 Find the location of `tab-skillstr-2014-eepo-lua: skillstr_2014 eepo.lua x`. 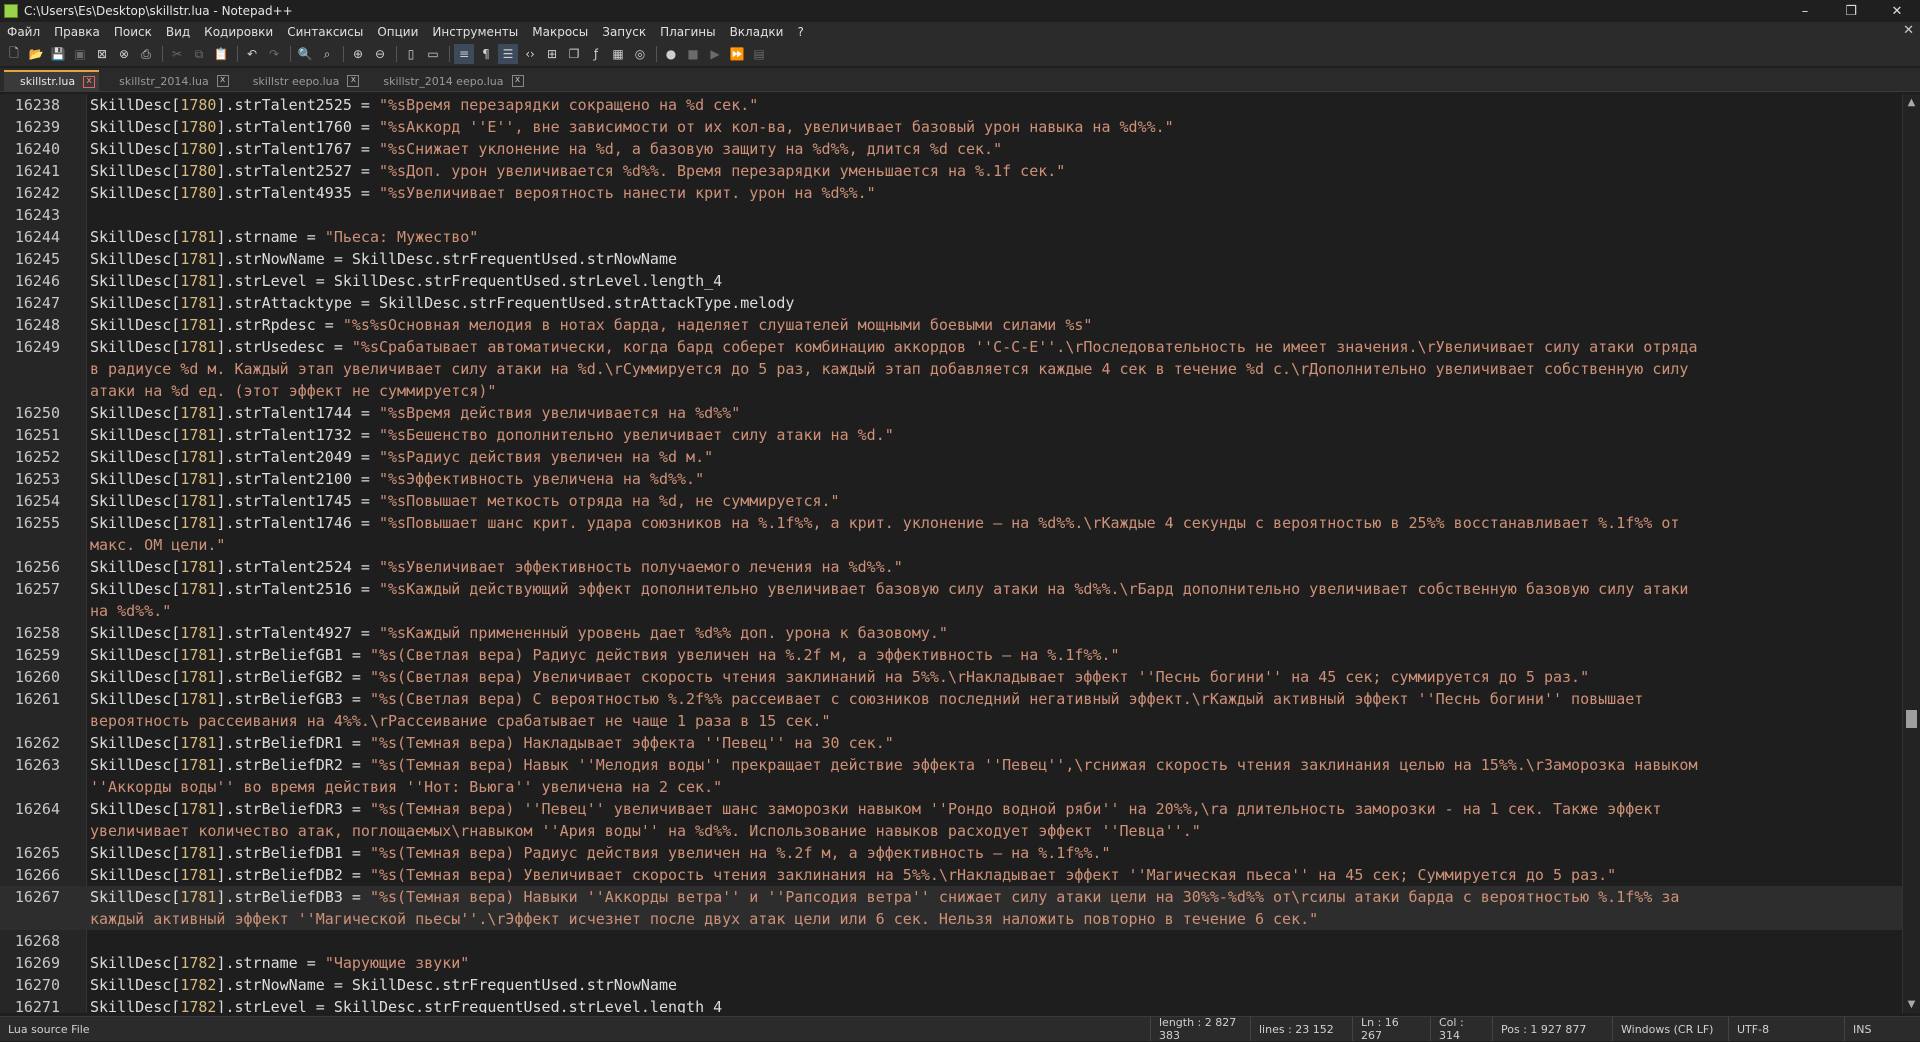

tab-skillstr-2014-eepo-lua: skillstr_2014 eepo.lua x is located at coordinates (447, 81).